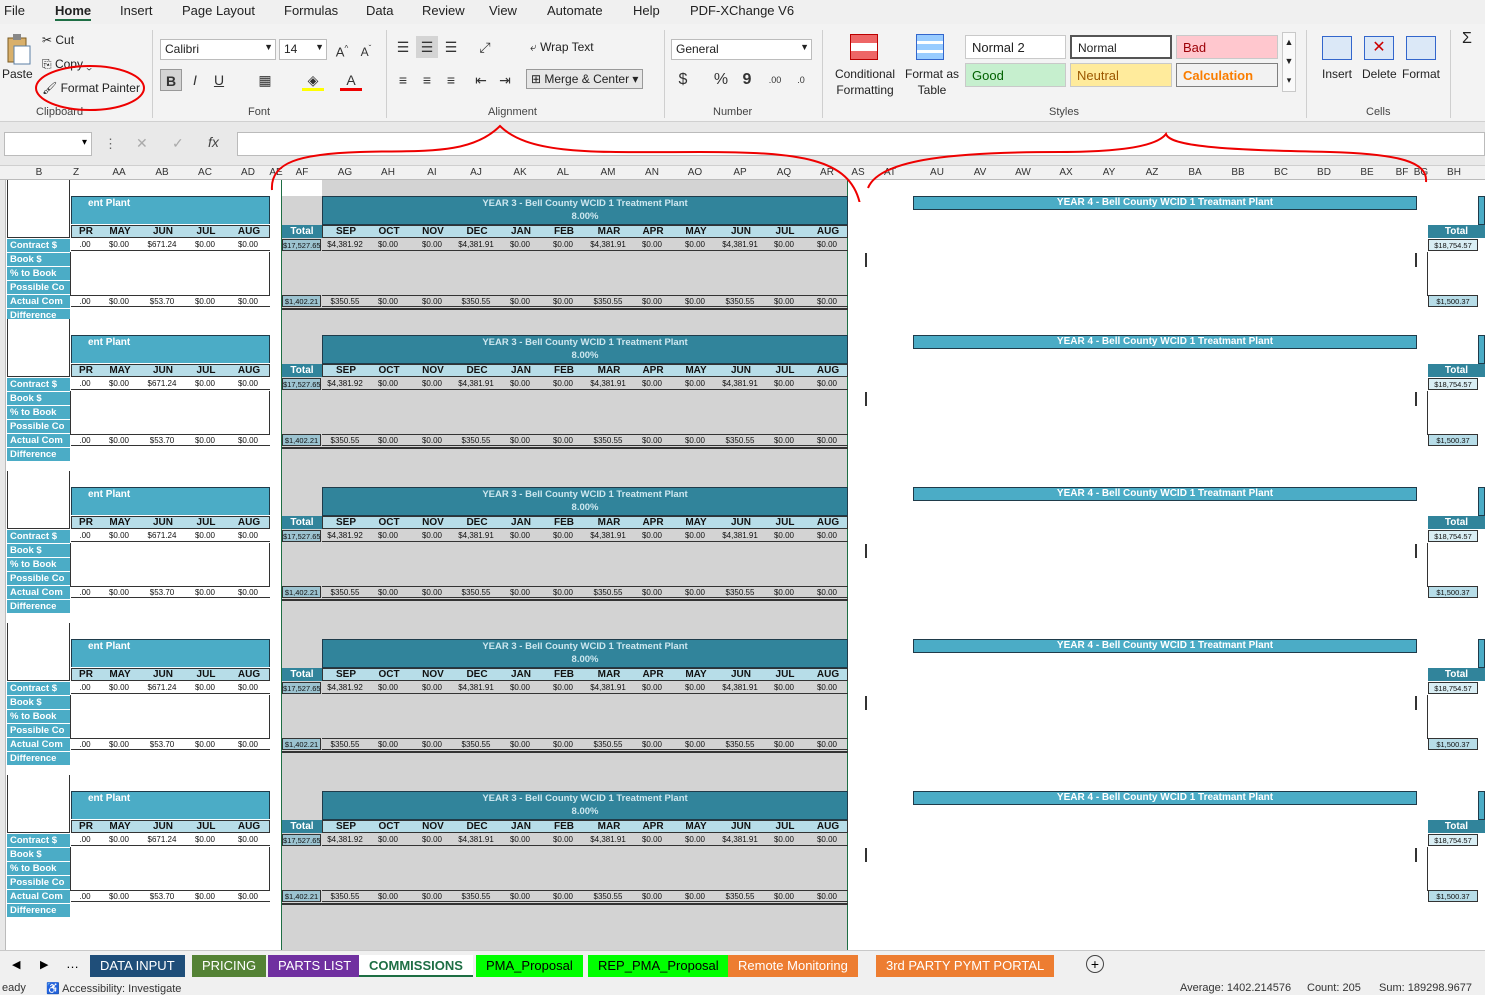 The height and width of the screenshot is (995, 1485). Describe the element at coordinates (1324, 172) in the screenshot. I see `column-header-bd: BD` at that location.